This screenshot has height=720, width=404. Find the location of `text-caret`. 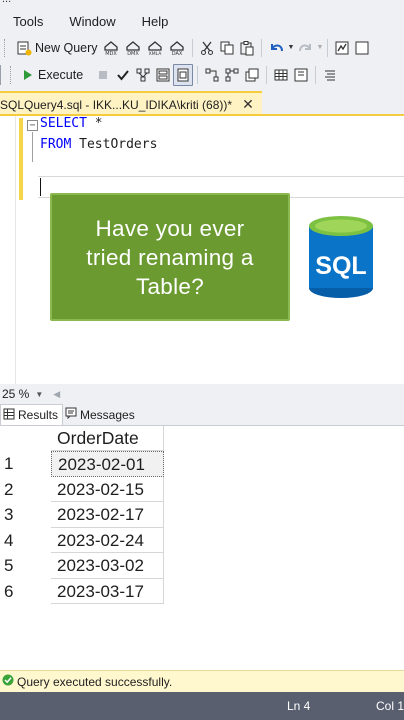

text-caret is located at coordinates (40, 187).